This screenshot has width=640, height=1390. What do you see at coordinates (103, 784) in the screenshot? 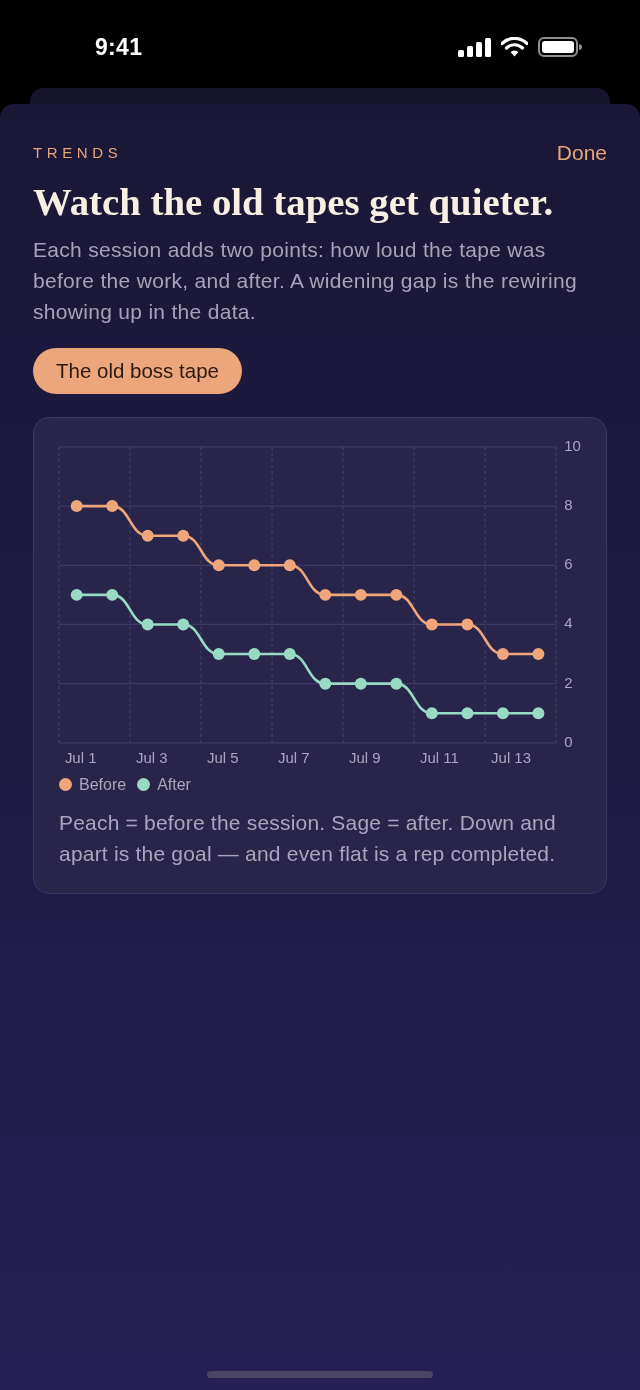
I see `legend-label: Before` at bounding box center [103, 784].